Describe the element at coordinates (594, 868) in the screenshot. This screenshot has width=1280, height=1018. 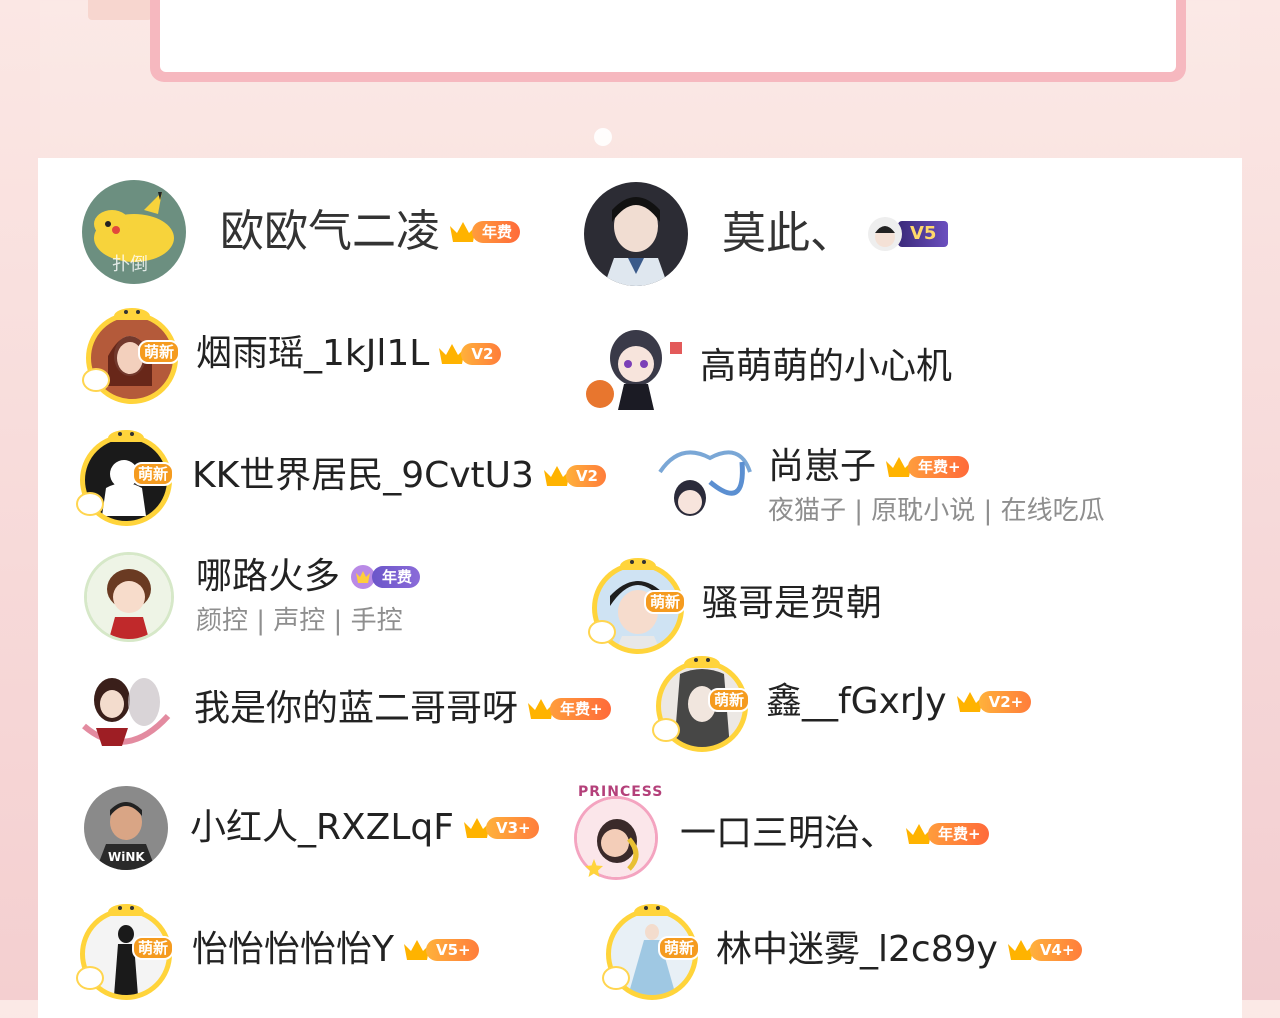
I see `star-icon` at that location.